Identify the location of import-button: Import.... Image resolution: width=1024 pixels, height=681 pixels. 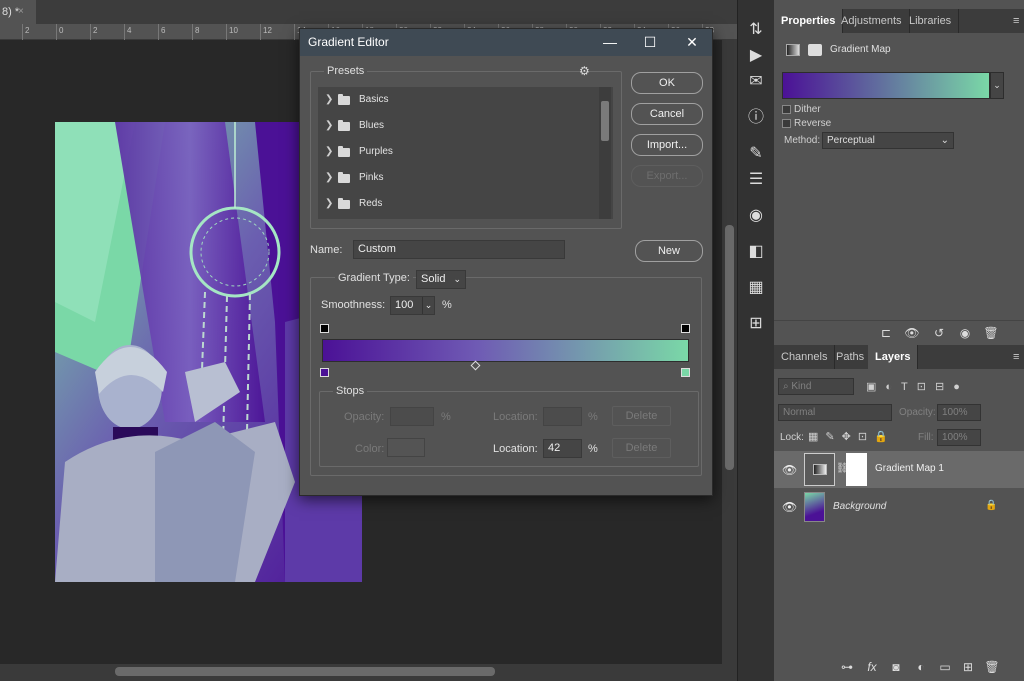
(667, 145).